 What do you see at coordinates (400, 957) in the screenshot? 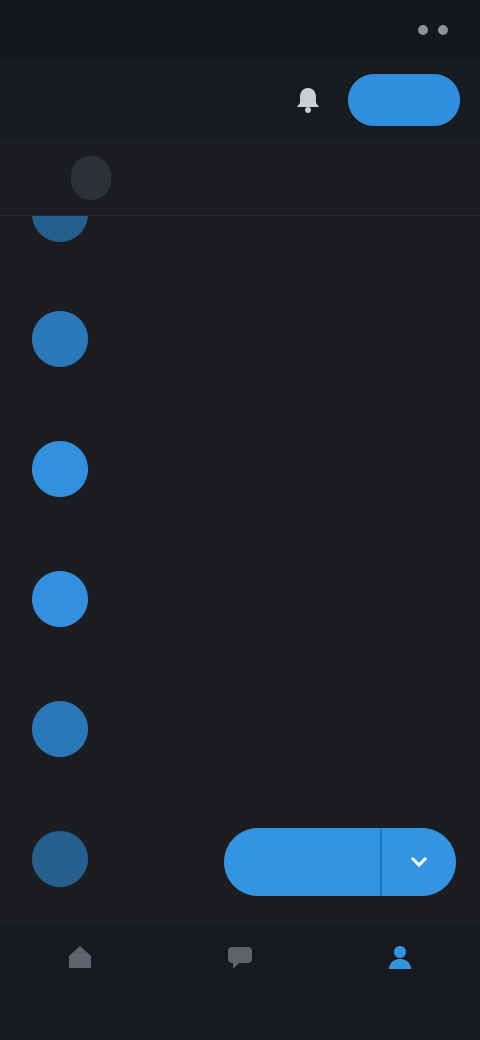
I see `person-icon` at bounding box center [400, 957].